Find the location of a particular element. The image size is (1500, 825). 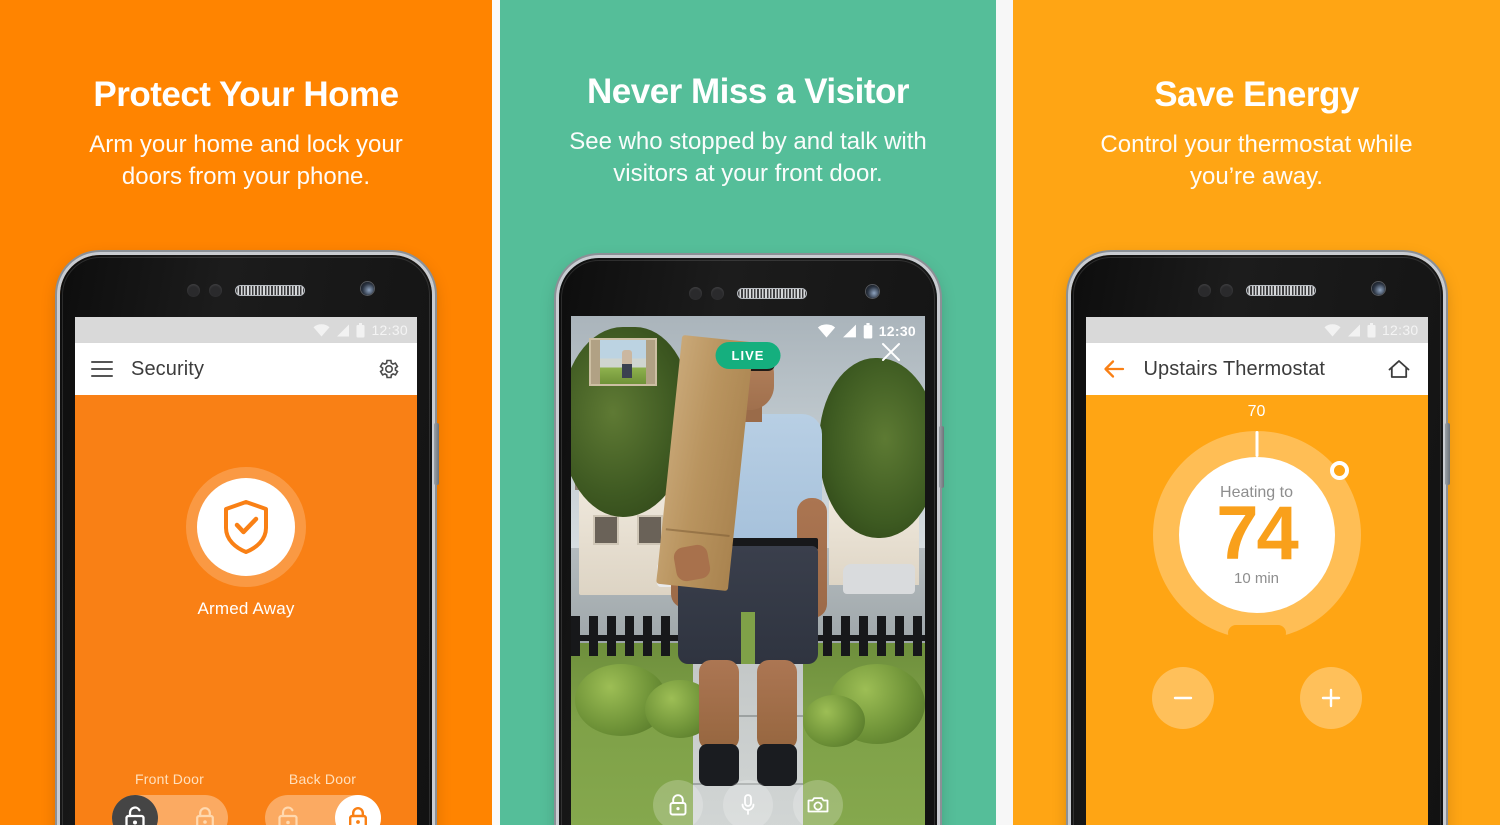

live-video-feed: 12:30 LIVE is located at coordinates (748, 570).